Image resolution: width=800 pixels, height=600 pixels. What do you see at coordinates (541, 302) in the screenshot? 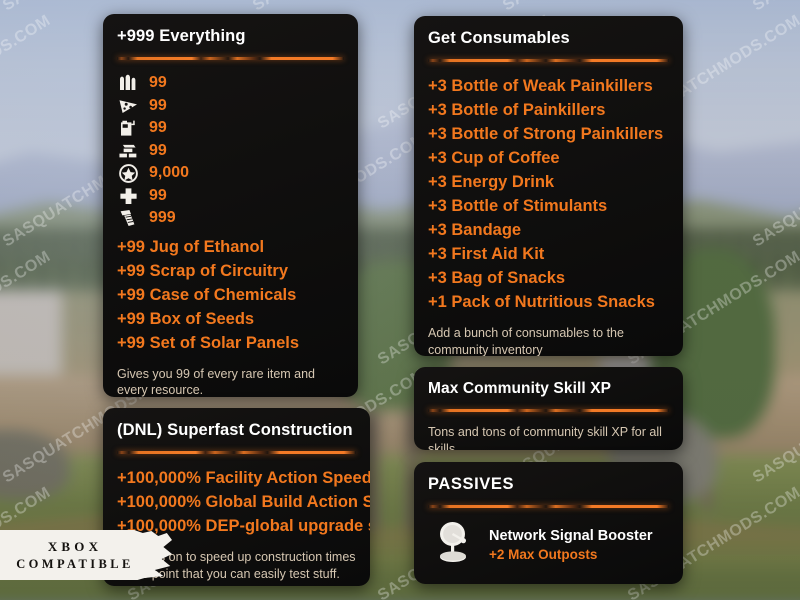
I see `consumable-item: +1 Pack of Nutritious Snacks` at bounding box center [541, 302].